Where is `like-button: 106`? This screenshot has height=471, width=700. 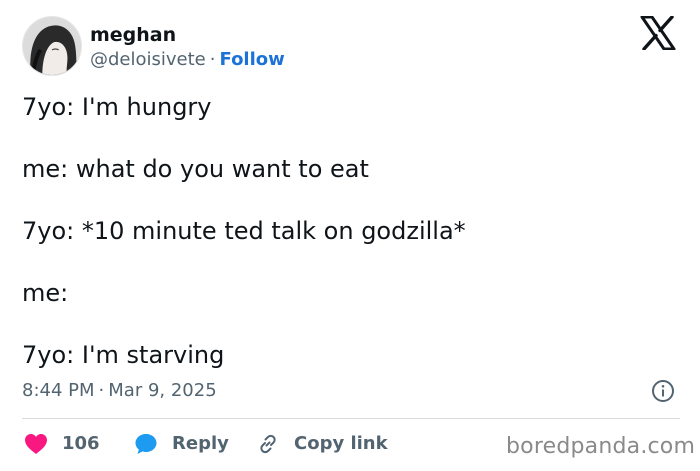
like-button: 106 is located at coordinates (62, 444).